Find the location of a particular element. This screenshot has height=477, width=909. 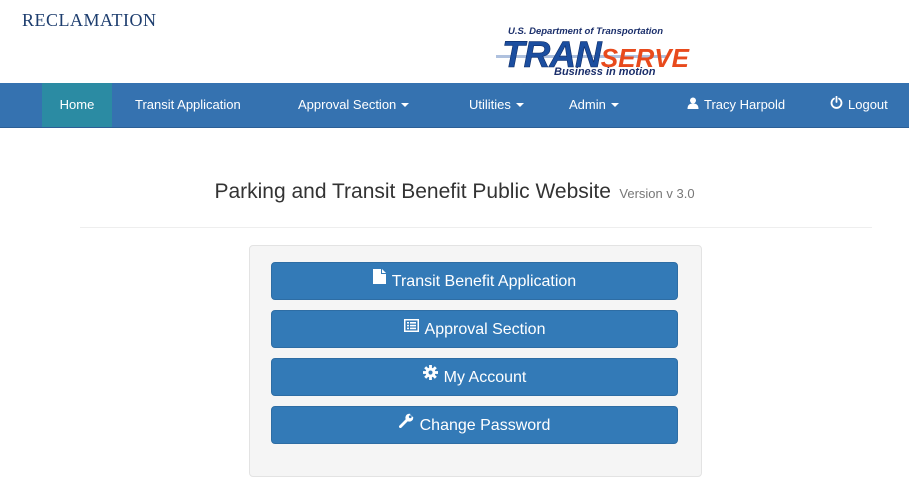

nav-approval-section: Approval Section is located at coordinates (354, 105).